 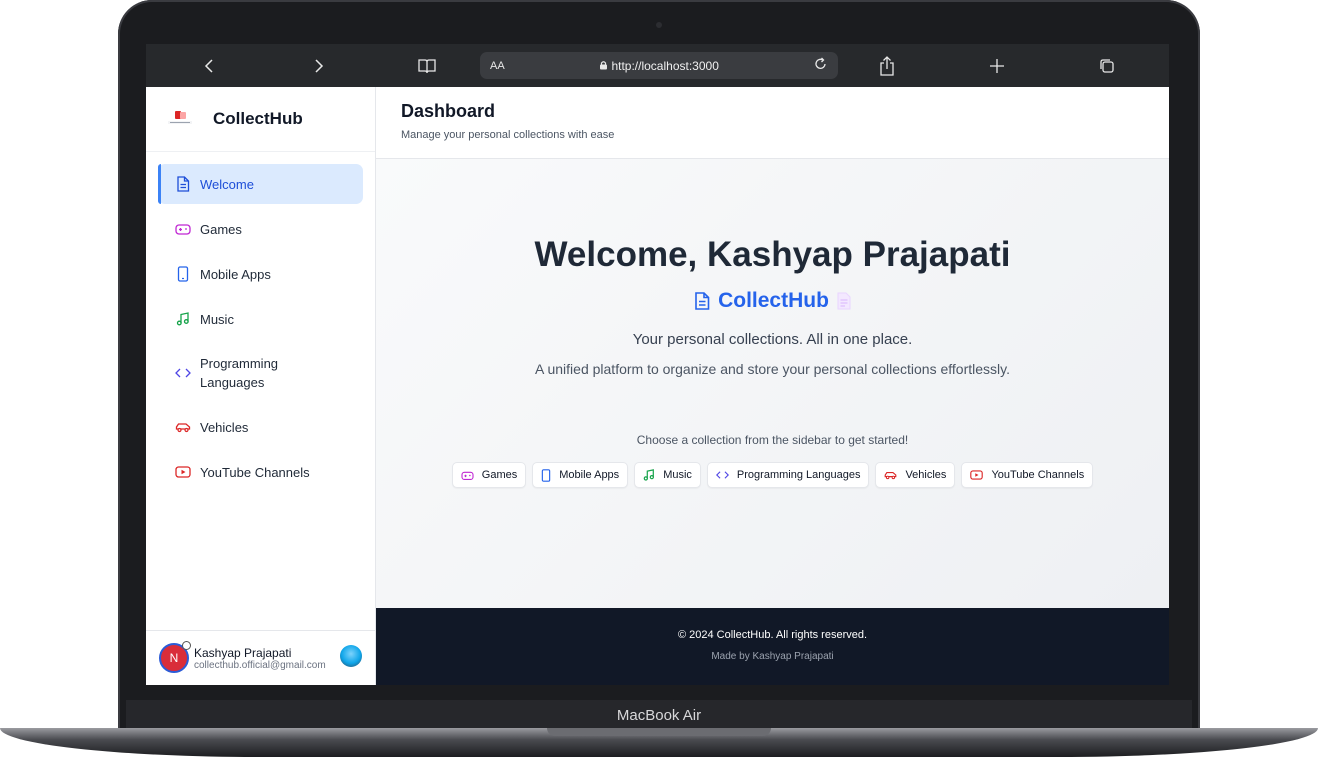 I want to click on browser-toolbar: AA http://localhost:3000, so click(x=657, y=65).